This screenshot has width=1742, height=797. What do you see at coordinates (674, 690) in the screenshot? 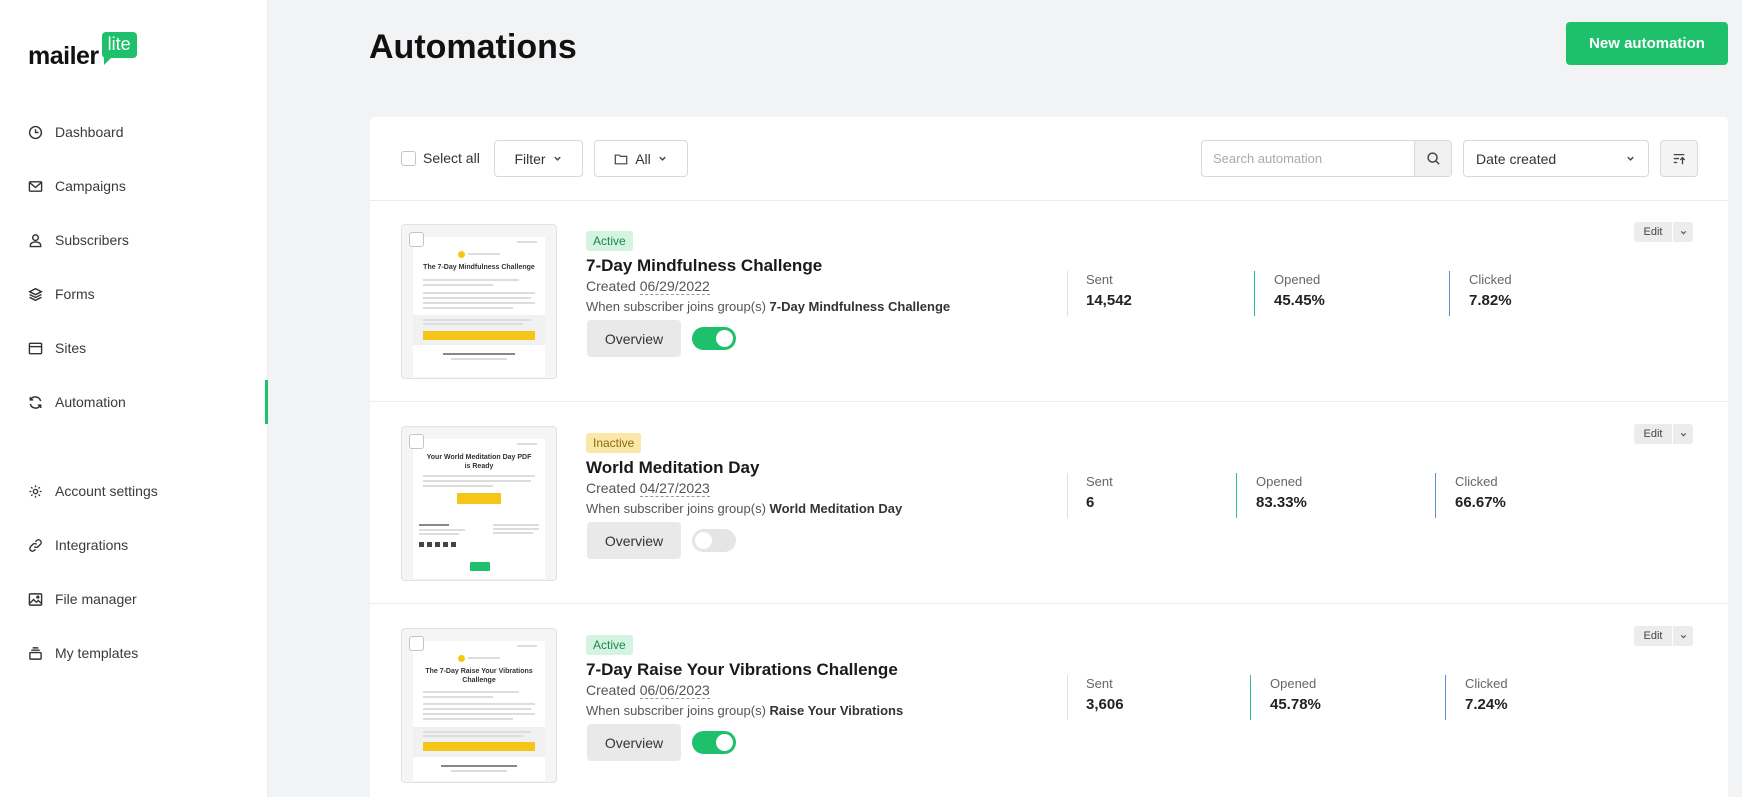
I see `created-date-value: 06/06/2023` at bounding box center [674, 690].